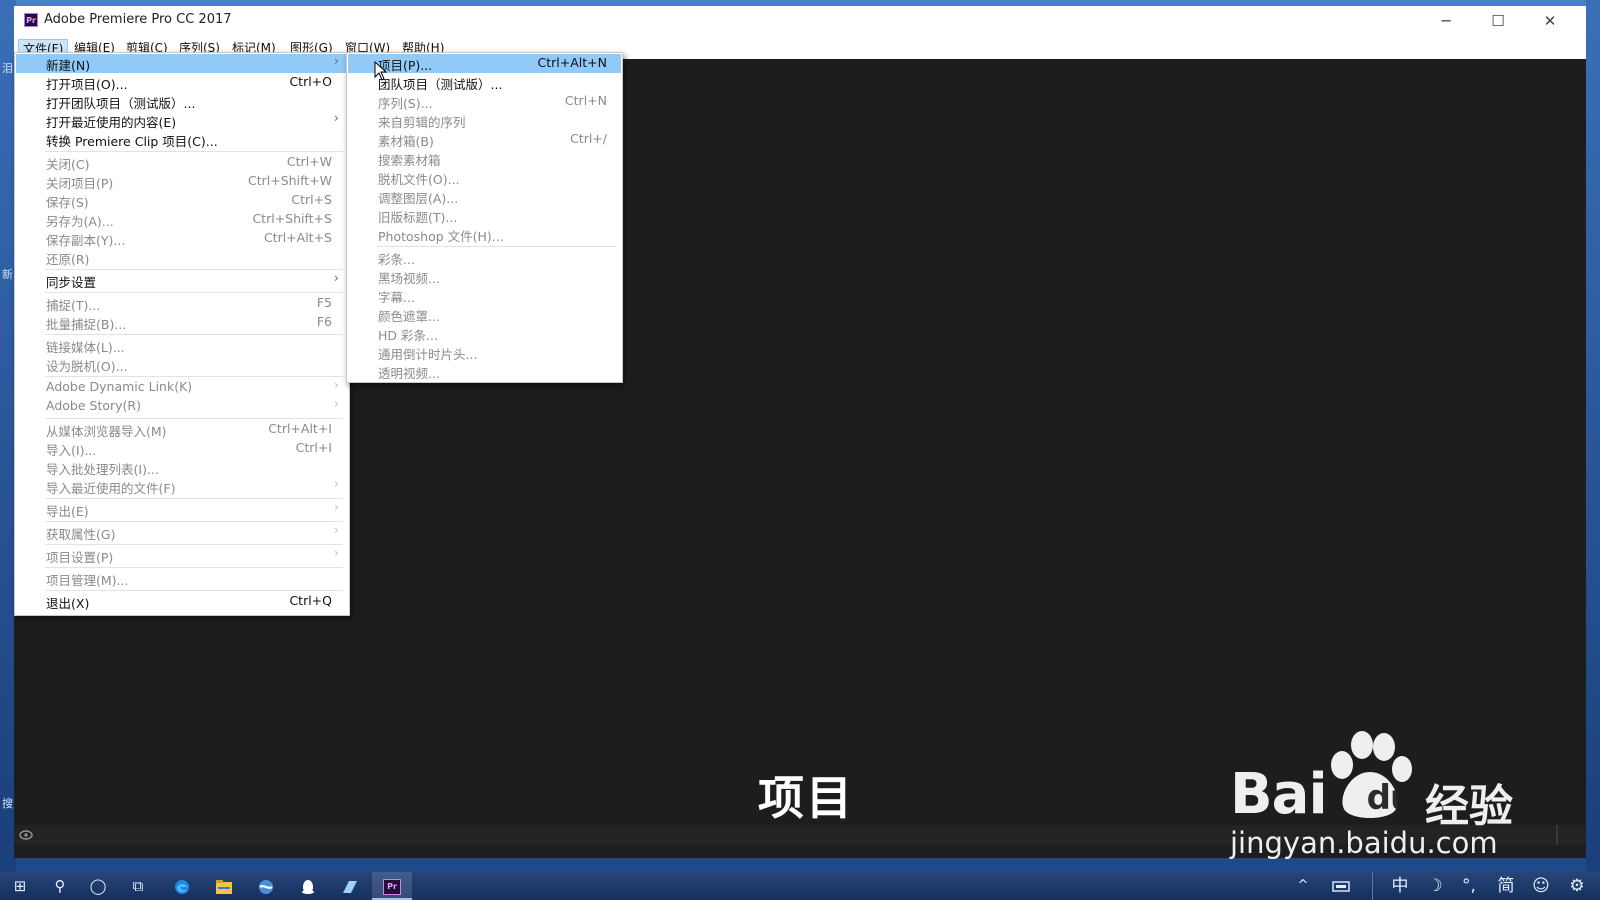 The height and width of the screenshot is (900, 1600). Describe the element at coordinates (182, 238) in the screenshot. I see `menu-item: 保存副本(Y)... Ctrl+Alt+S` at that location.